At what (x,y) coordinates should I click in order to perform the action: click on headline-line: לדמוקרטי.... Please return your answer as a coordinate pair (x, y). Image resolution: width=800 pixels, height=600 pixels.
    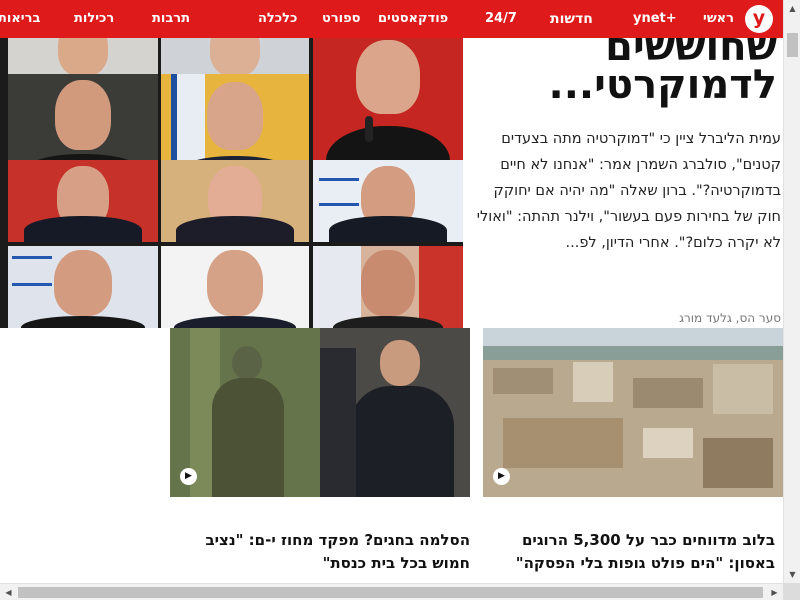
    Looking at the image, I should click on (662, 85).